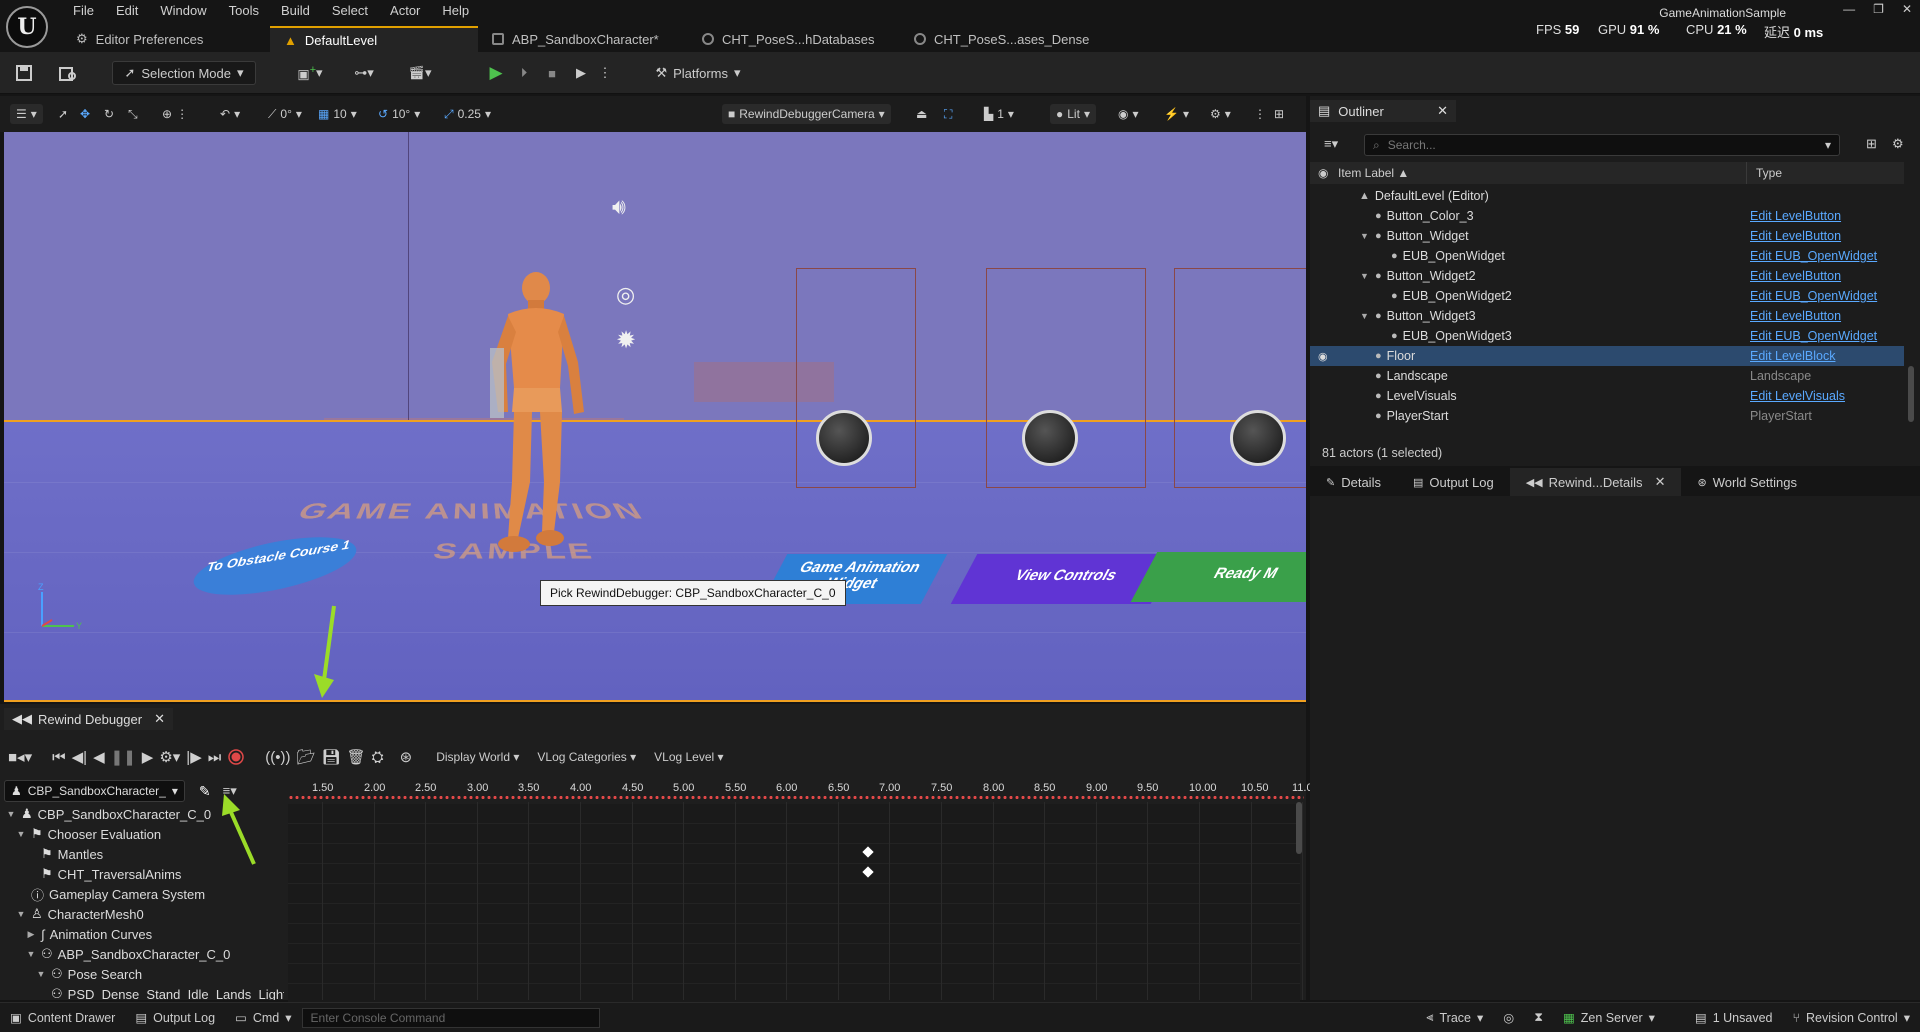  I want to click on actor-selector-dropdown: ♟ CBP_SandboxCharacter_ ▾, so click(94, 791).